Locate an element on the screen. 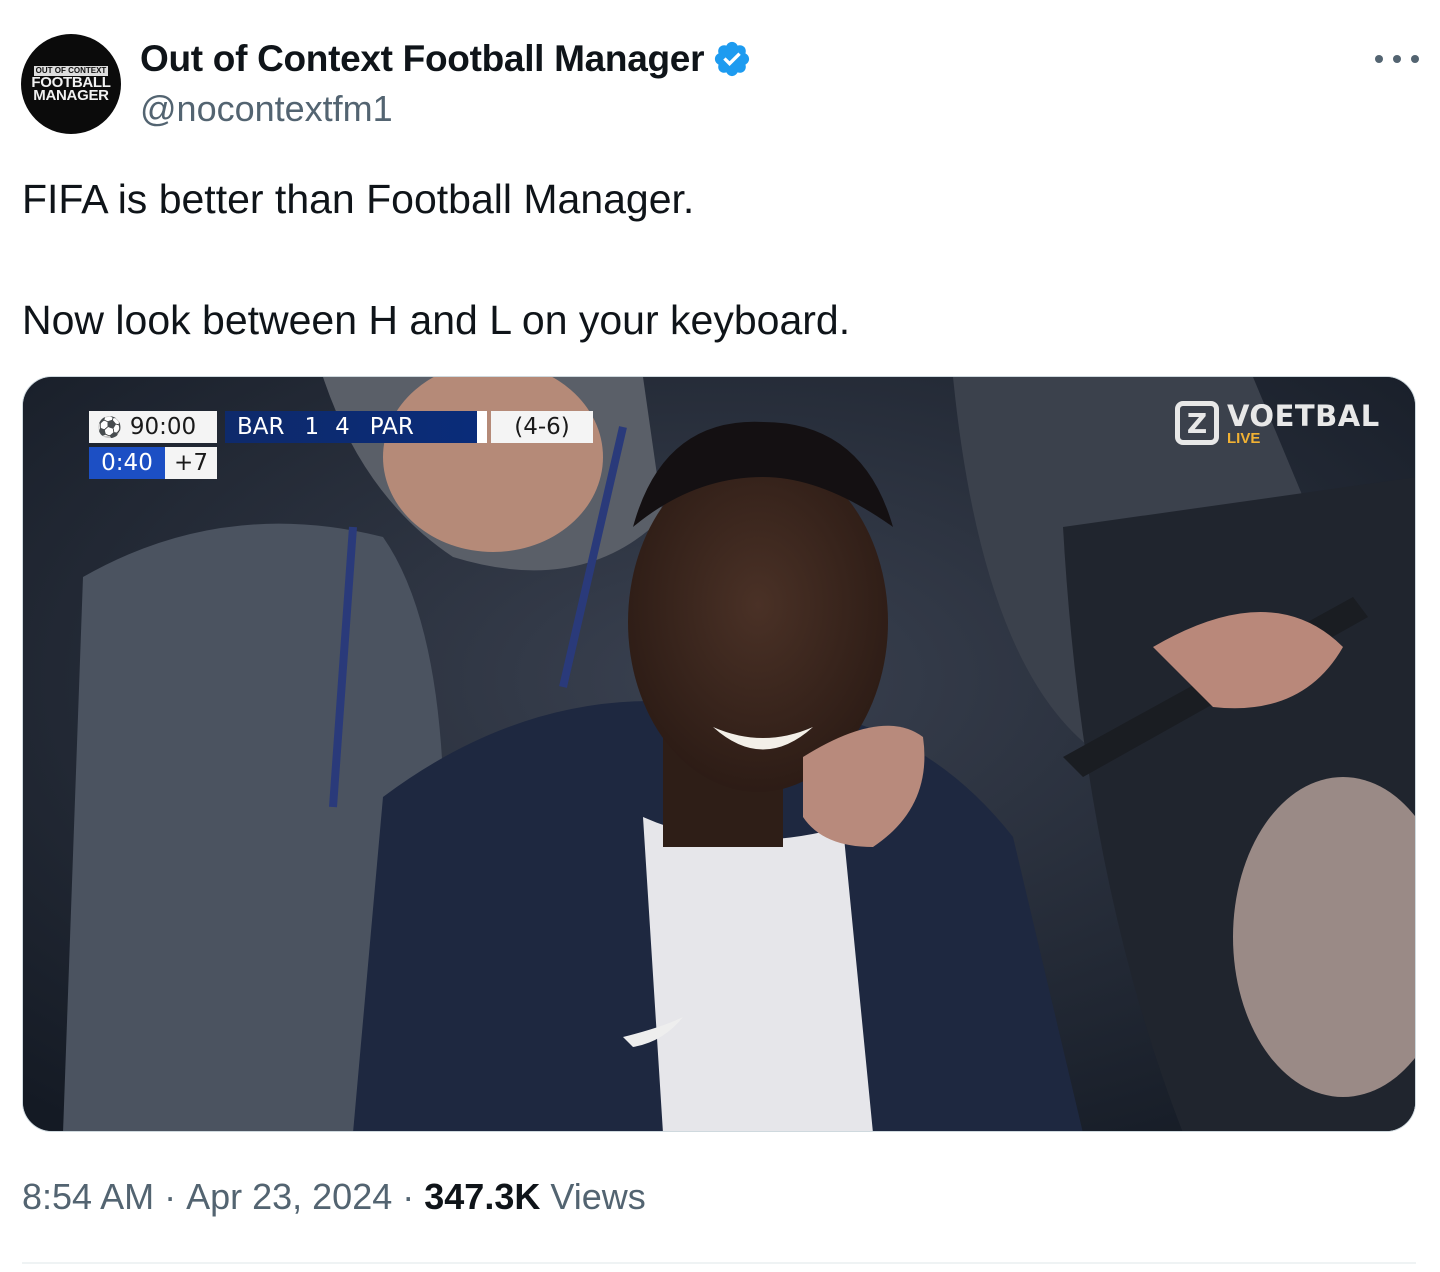  tweet-metadata: 8:54 AM · Apr 23, 2024 · 347.3K Views is located at coordinates (334, 1197).